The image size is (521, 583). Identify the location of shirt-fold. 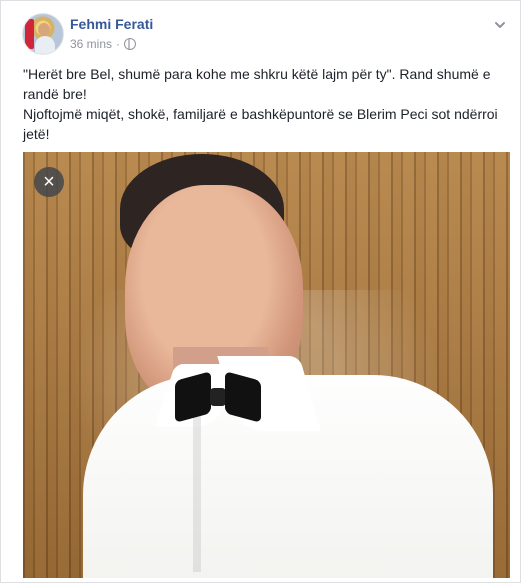
(197, 487).